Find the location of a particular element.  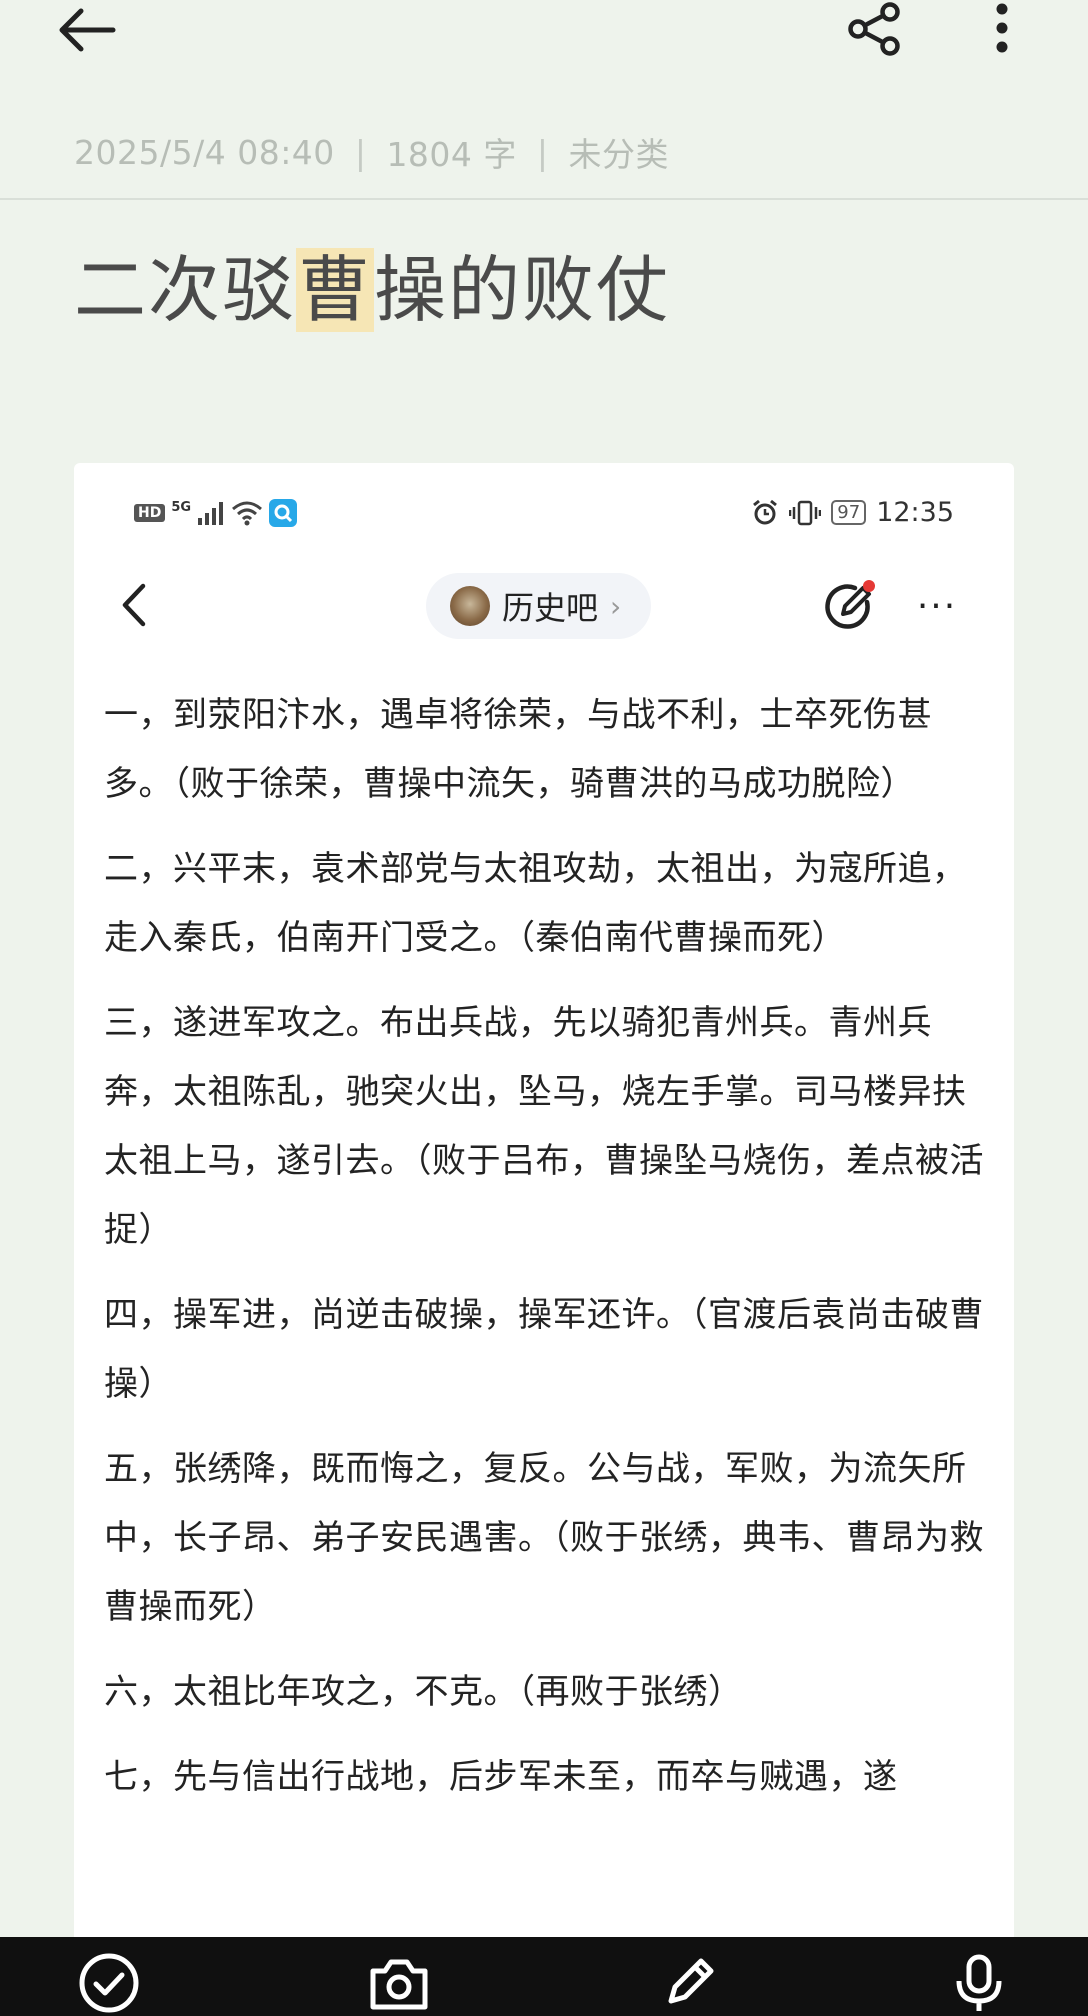

chevron-left-icon is located at coordinates (134, 605).